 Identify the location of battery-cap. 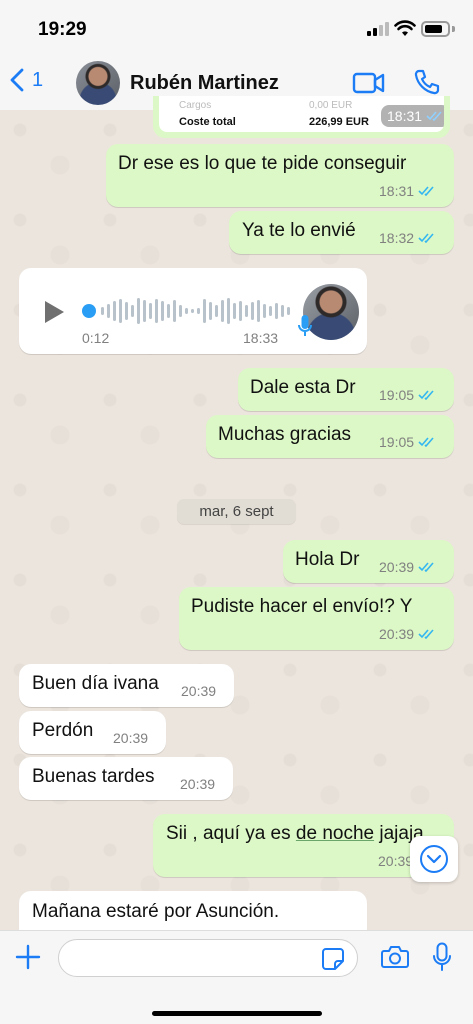
(453, 29).